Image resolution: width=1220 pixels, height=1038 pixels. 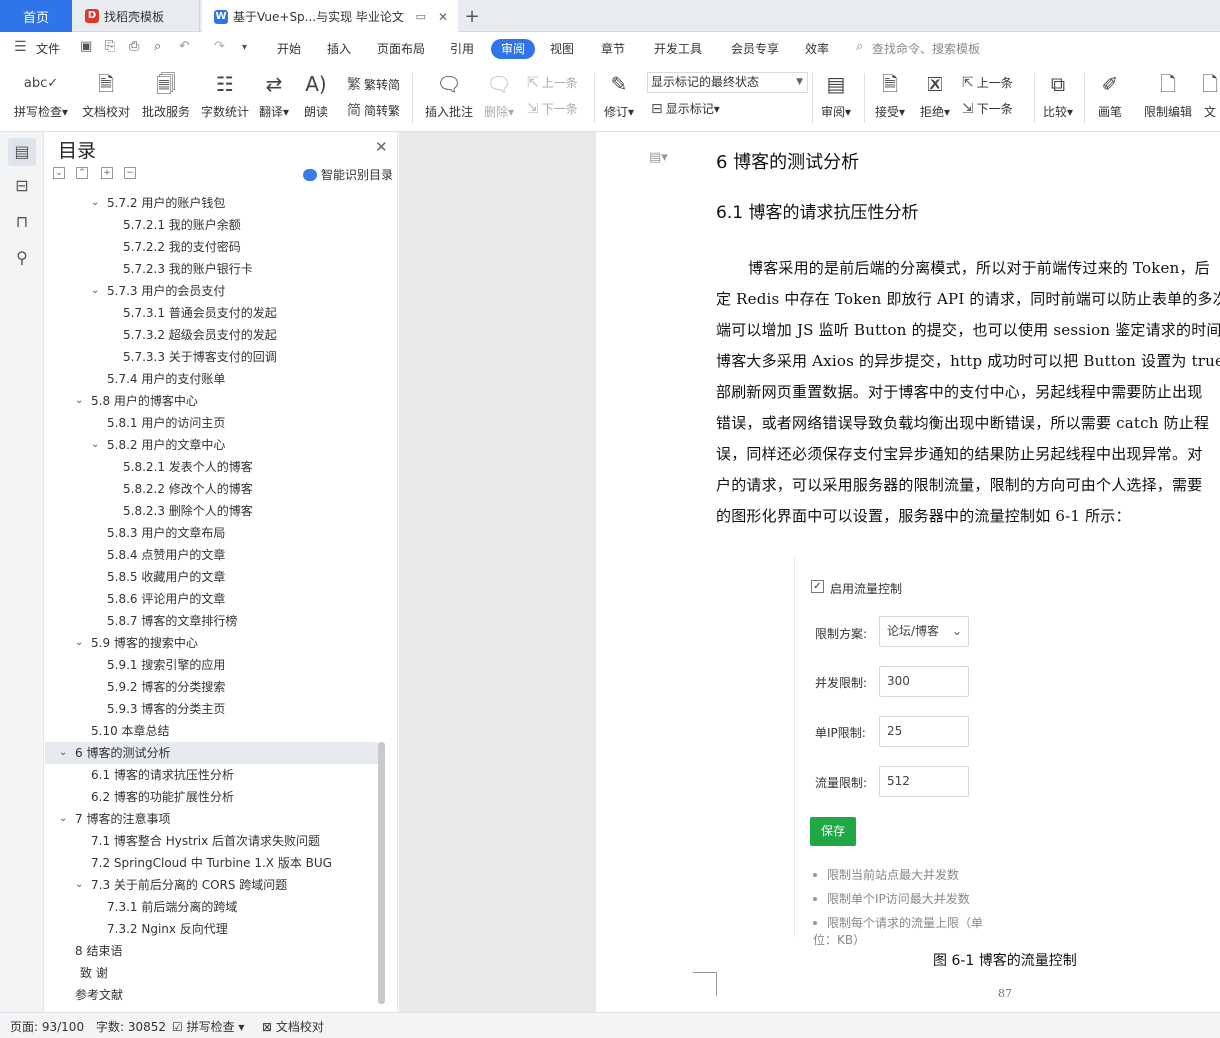 What do you see at coordinates (401, 49) in the screenshot?
I see `menu-layout: 页面布局` at bounding box center [401, 49].